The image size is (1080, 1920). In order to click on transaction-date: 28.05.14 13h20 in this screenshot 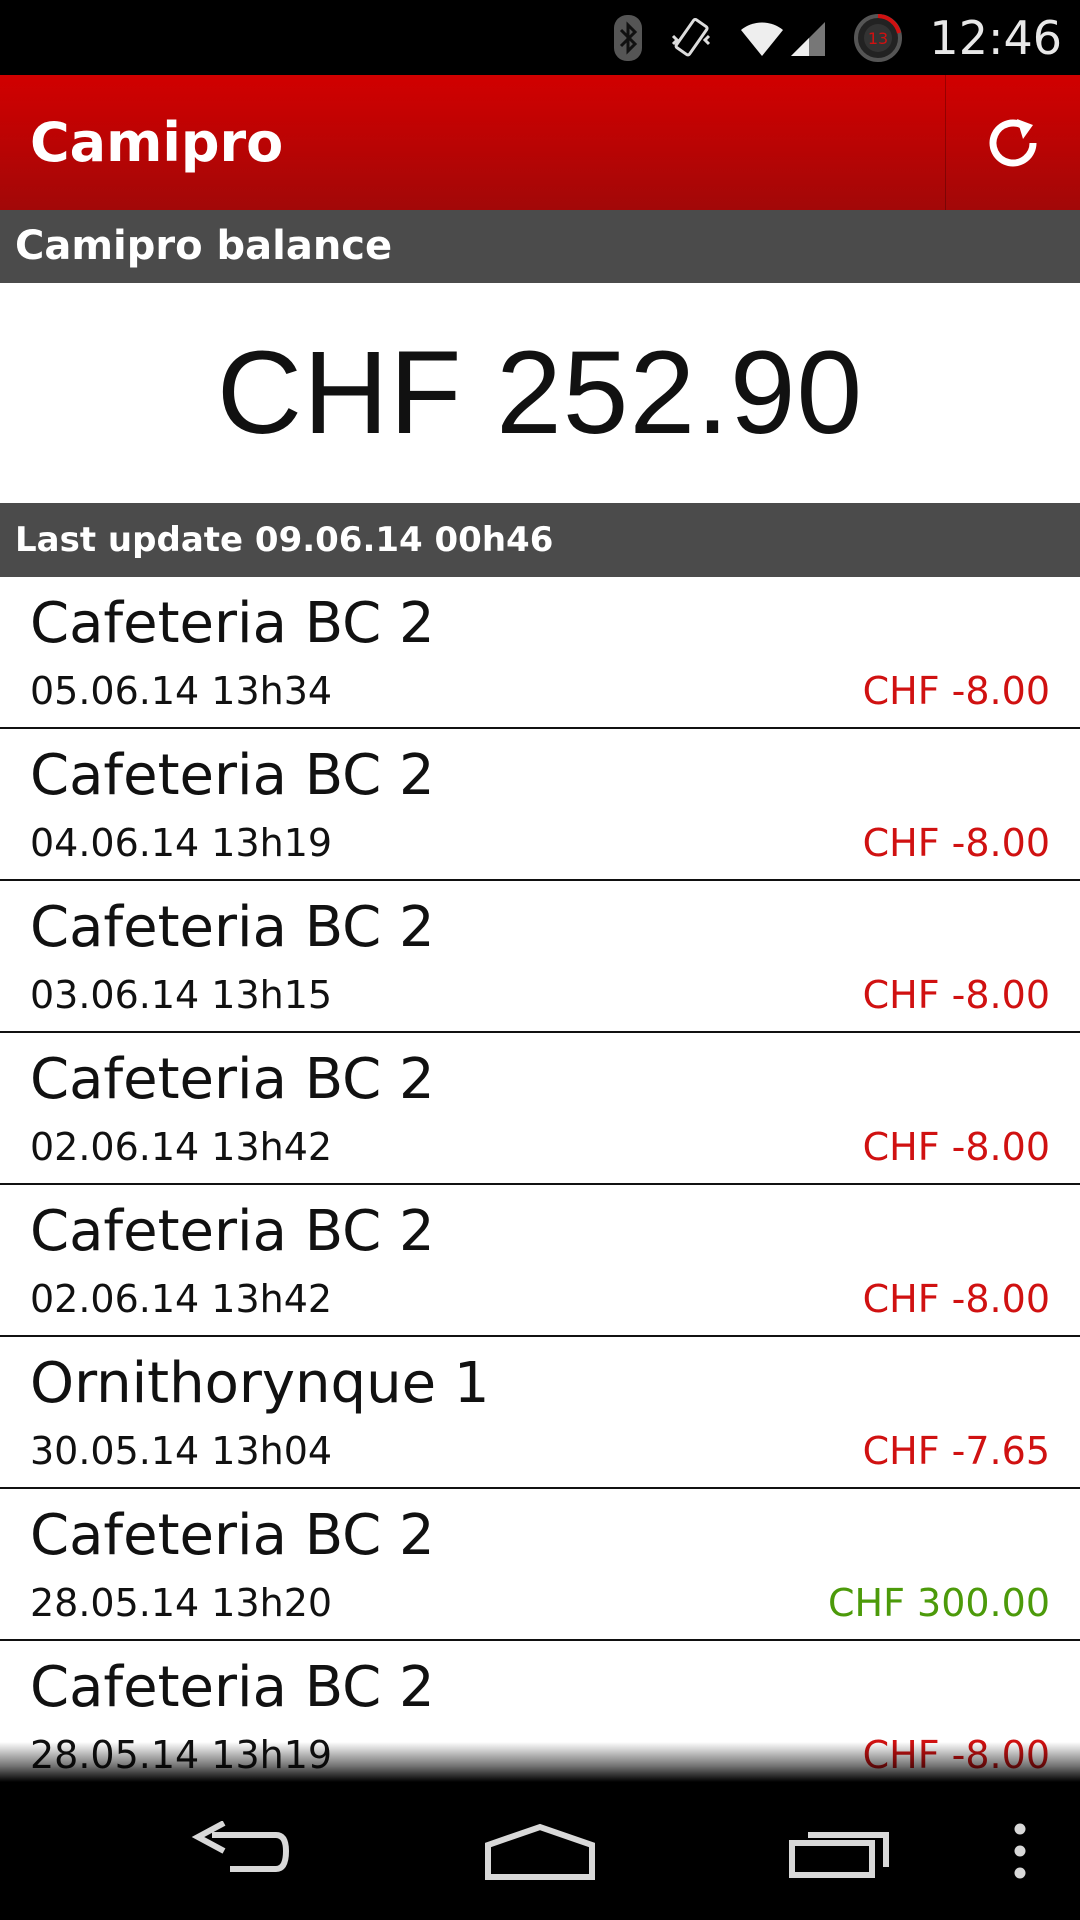, I will do `click(181, 1603)`.